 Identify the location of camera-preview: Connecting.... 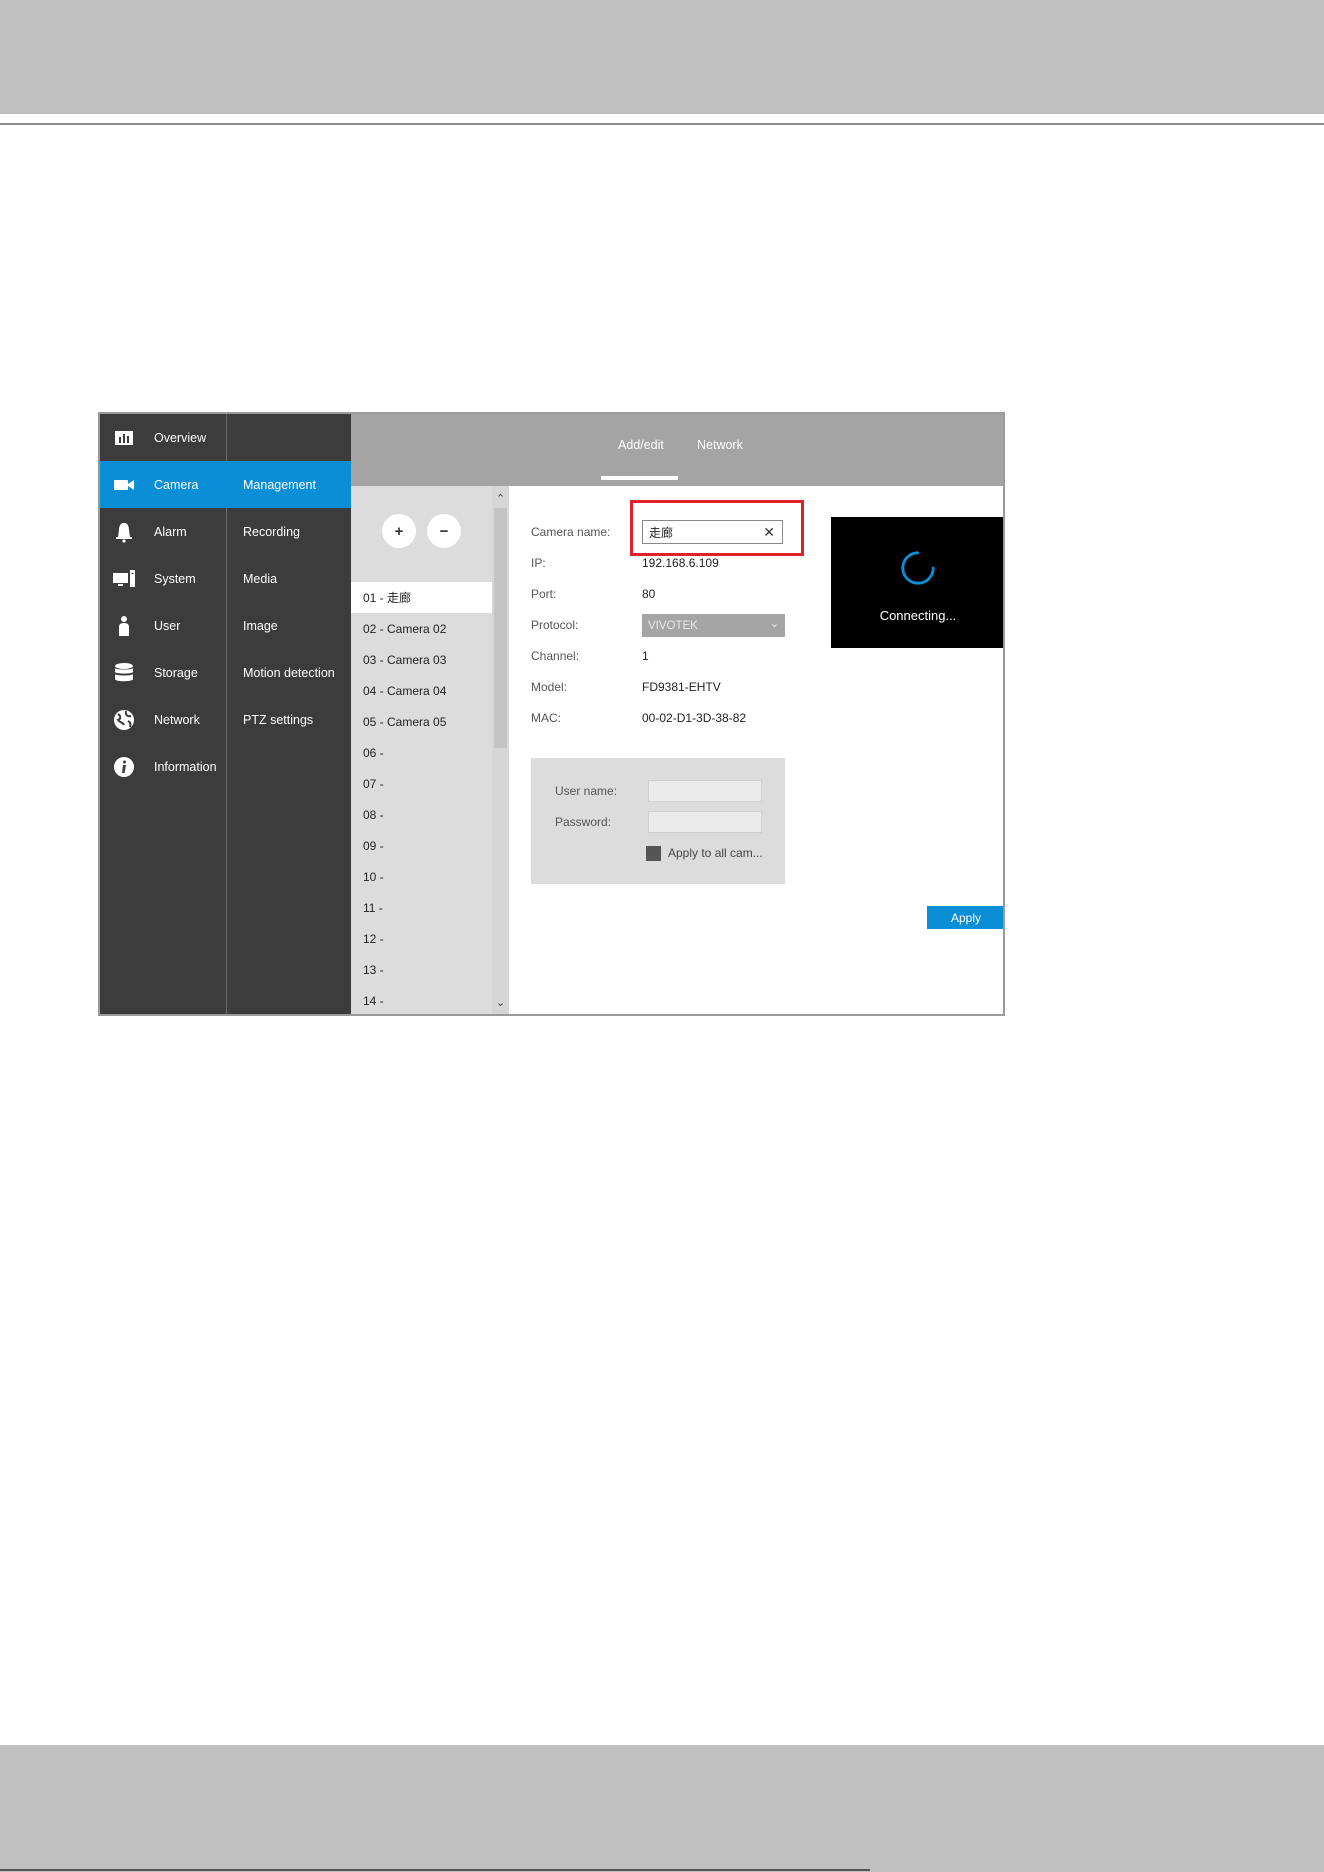
(917, 582).